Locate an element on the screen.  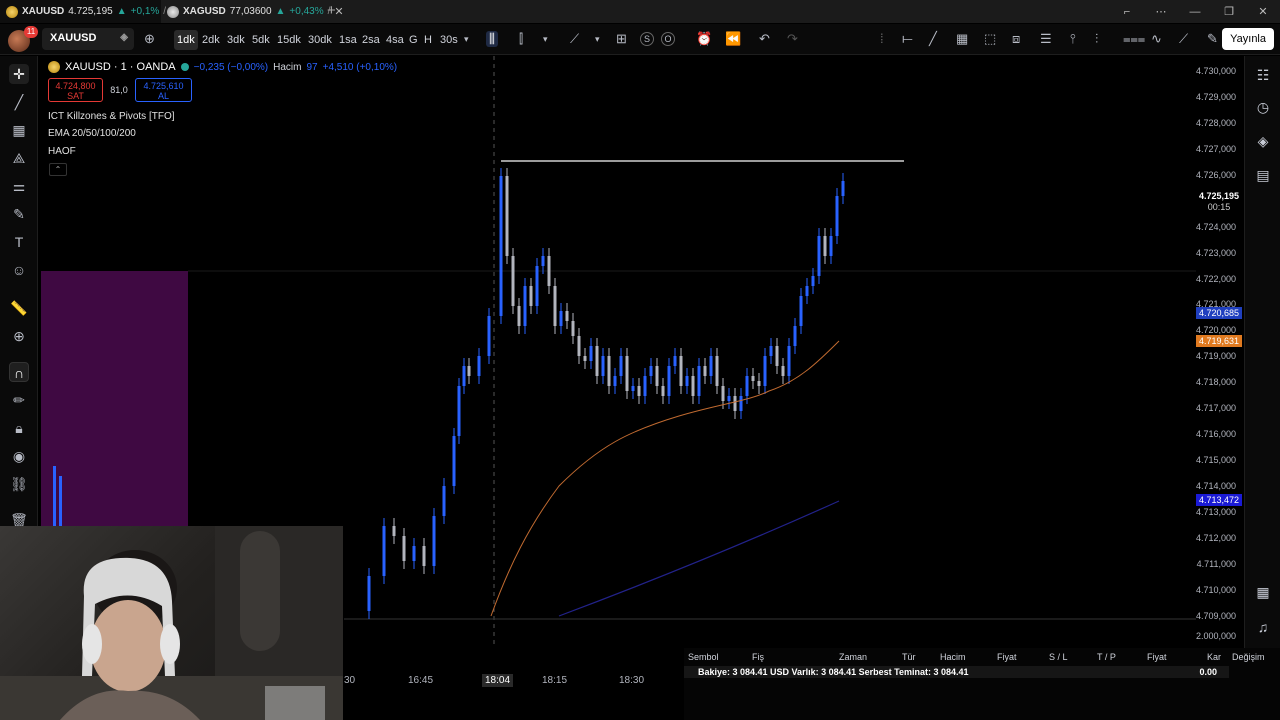
layout-grid-icon: ⊞ is located at coordinates (621, 39).